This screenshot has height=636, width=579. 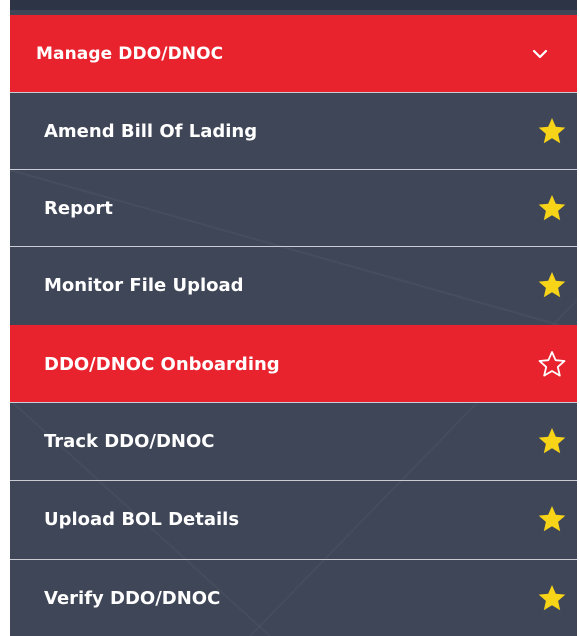 I want to click on menu-item-label: Report, so click(x=78, y=208).